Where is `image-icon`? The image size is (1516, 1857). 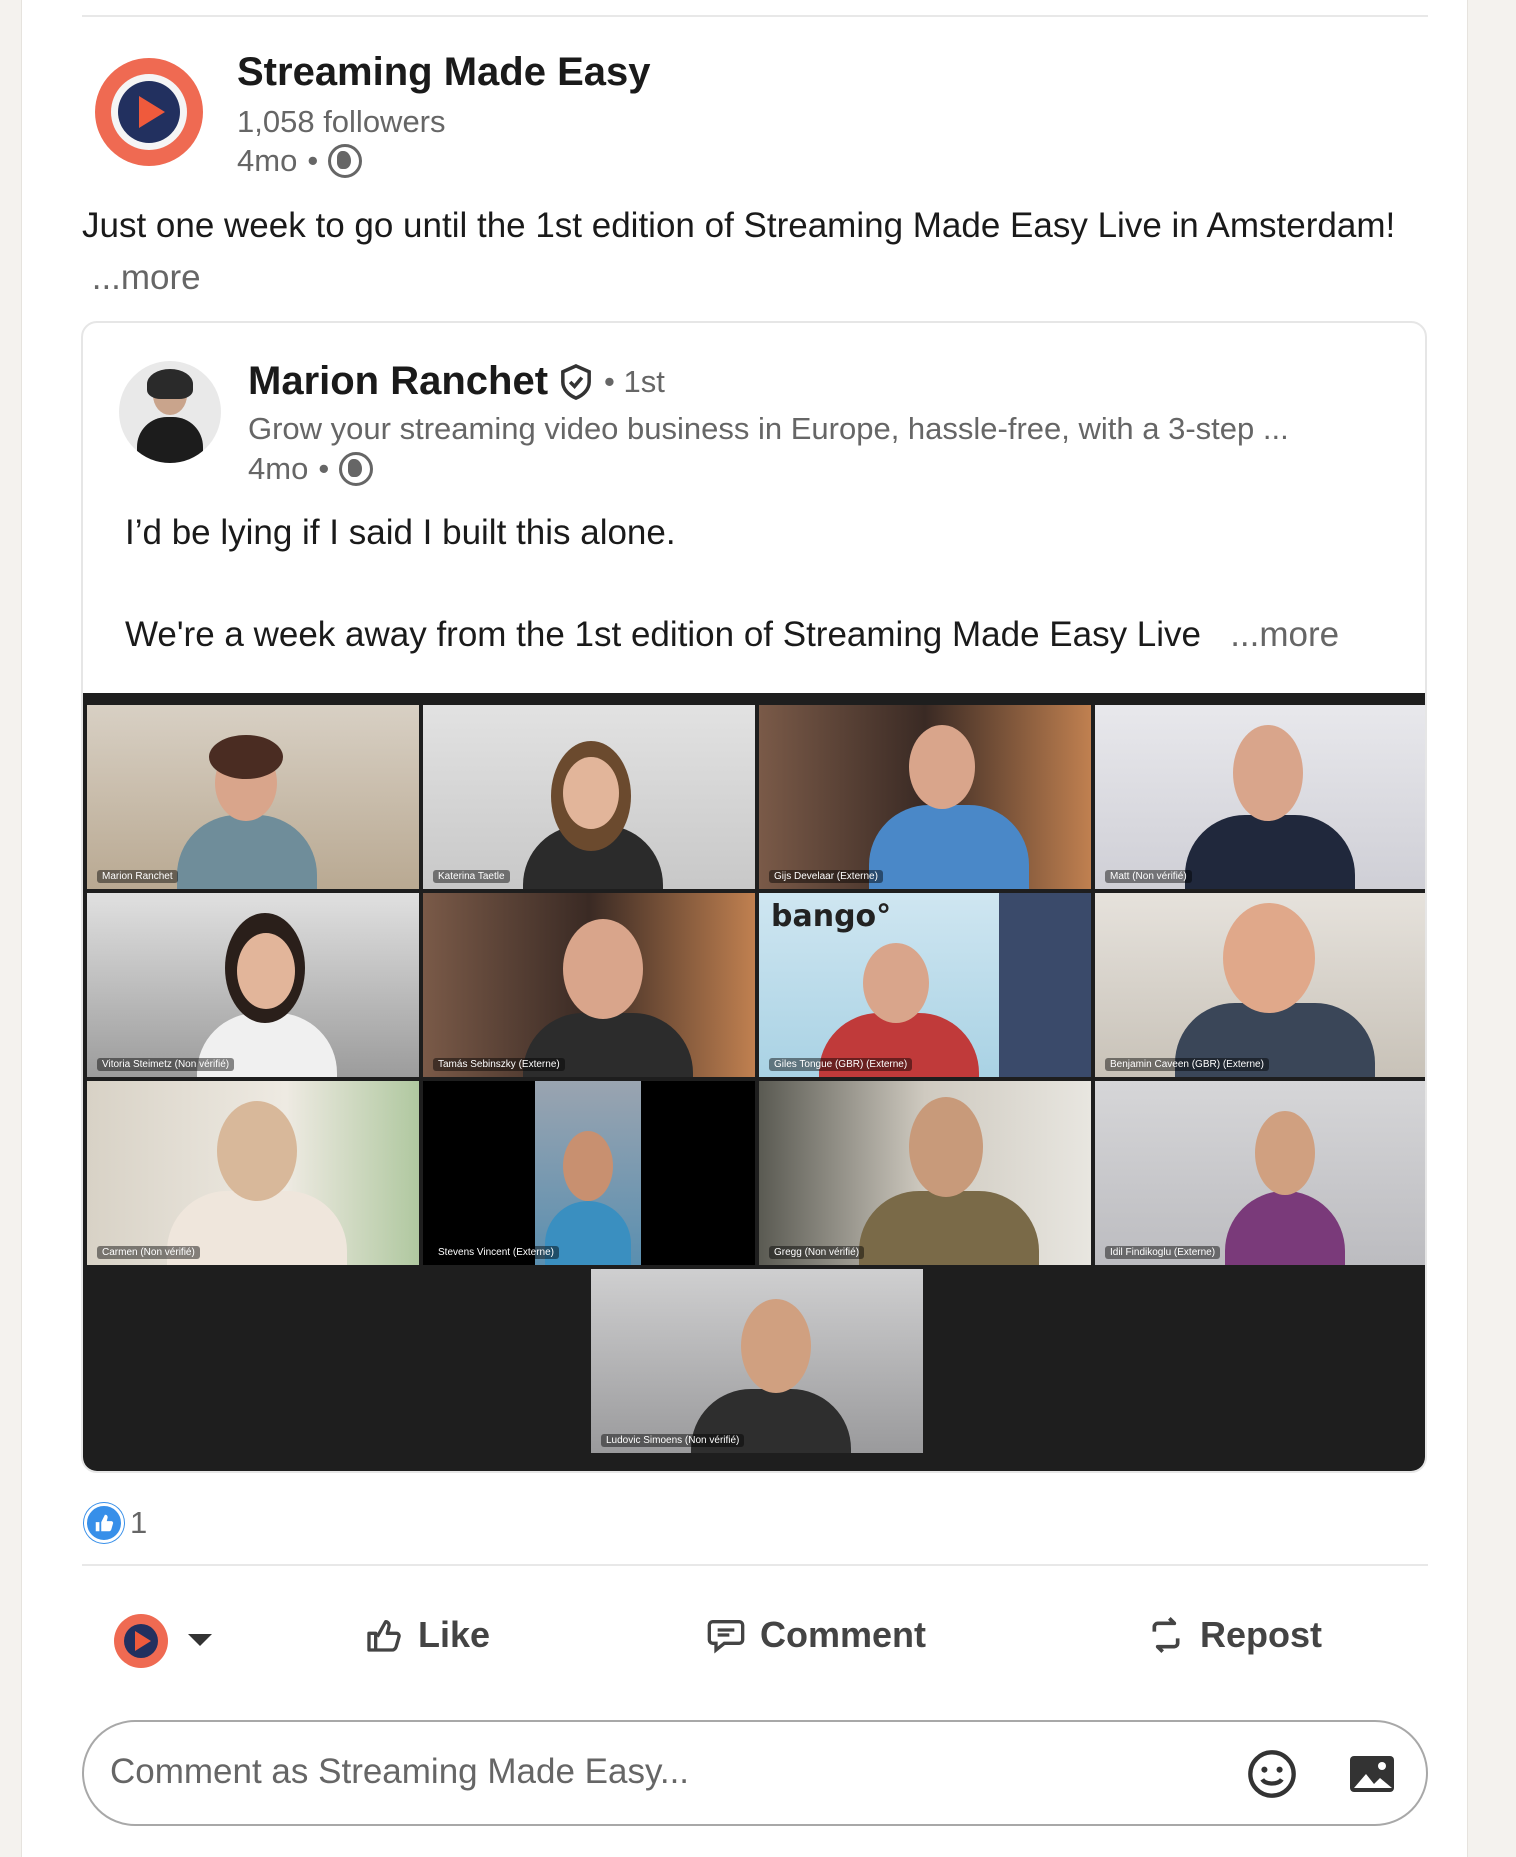 image-icon is located at coordinates (1372, 1774).